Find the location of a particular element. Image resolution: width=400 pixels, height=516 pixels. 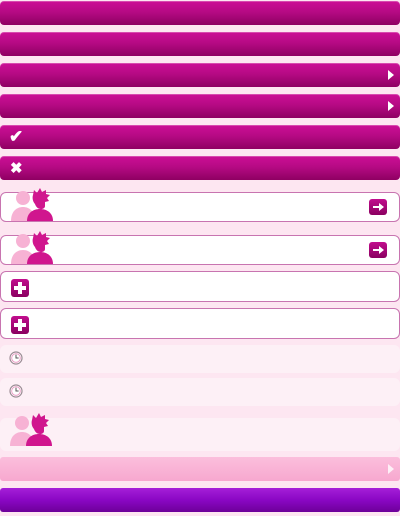

light-disclosure-bar is located at coordinates (200, 469).